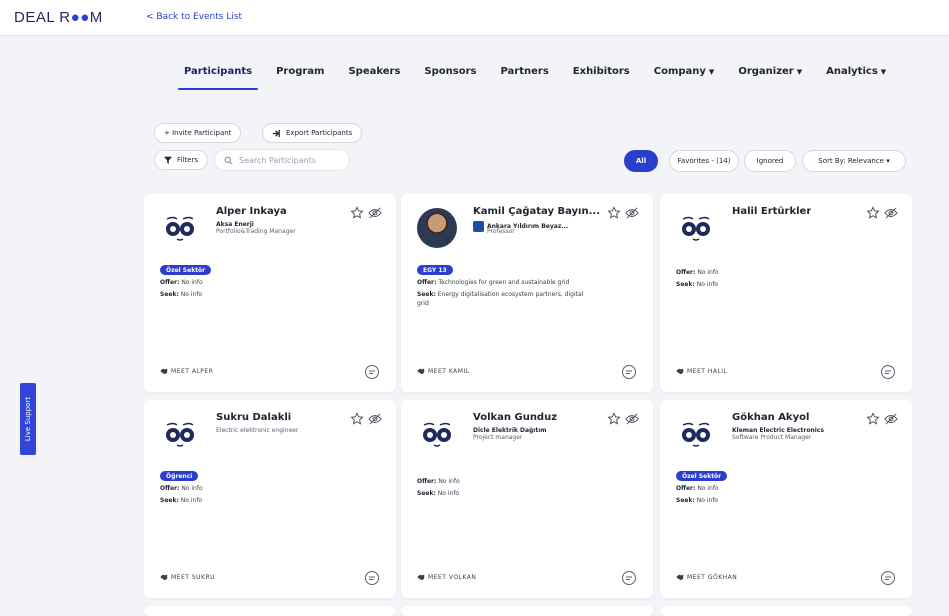 This screenshot has height=616, width=949. I want to click on live-support-label: Live Support, so click(28, 419).